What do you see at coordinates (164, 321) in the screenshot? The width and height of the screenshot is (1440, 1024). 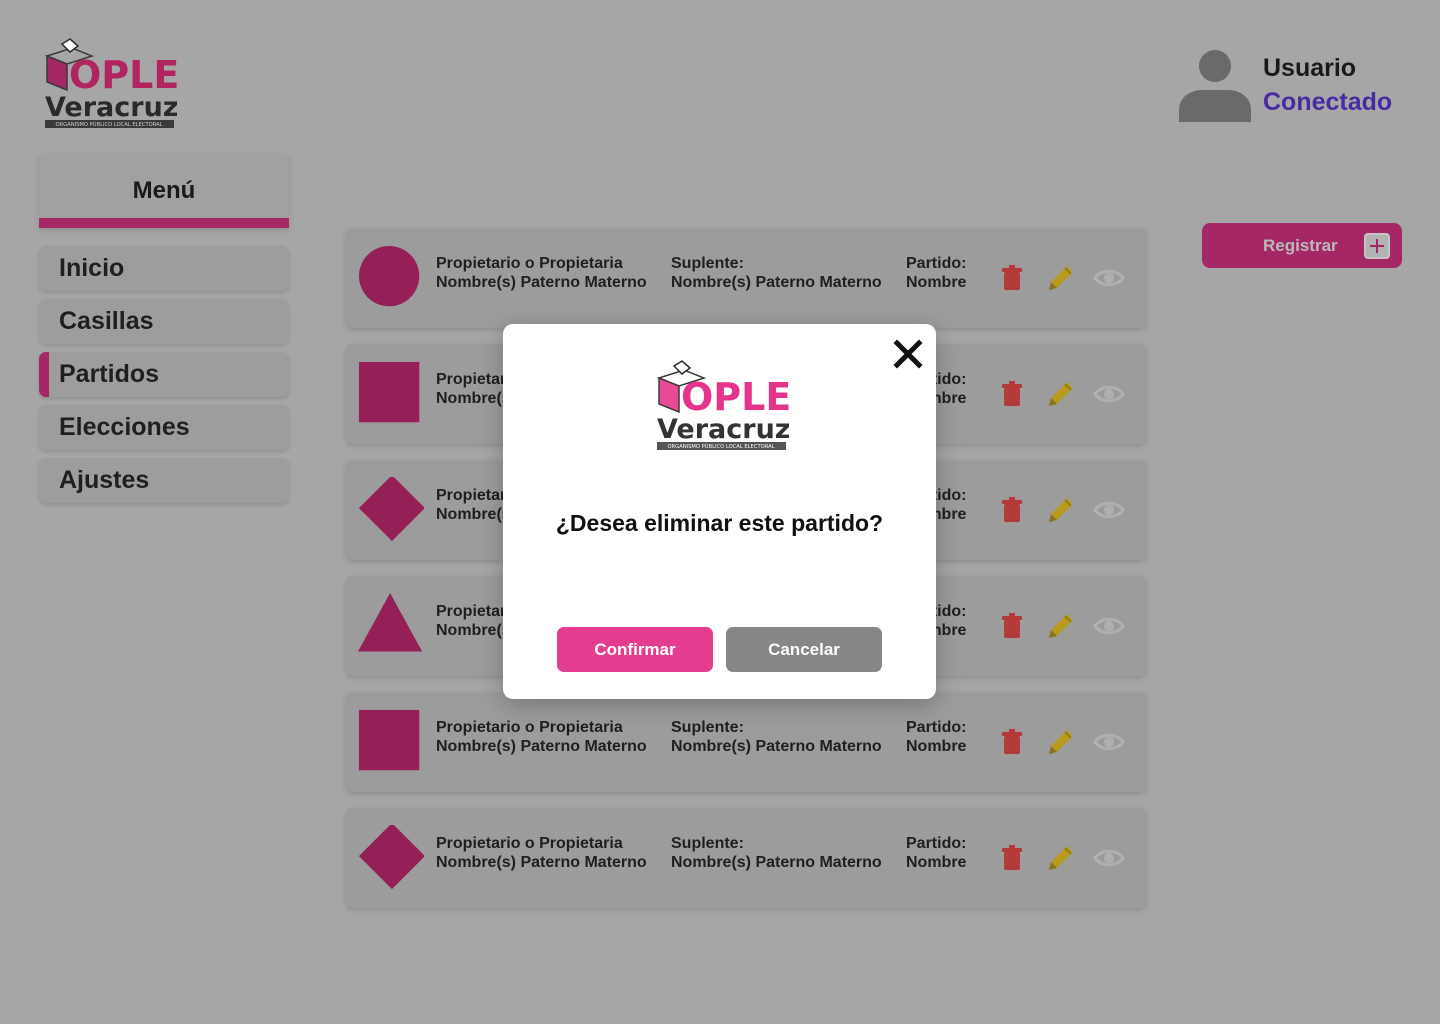 I see `sidebar-item-casillas: Casillas` at bounding box center [164, 321].